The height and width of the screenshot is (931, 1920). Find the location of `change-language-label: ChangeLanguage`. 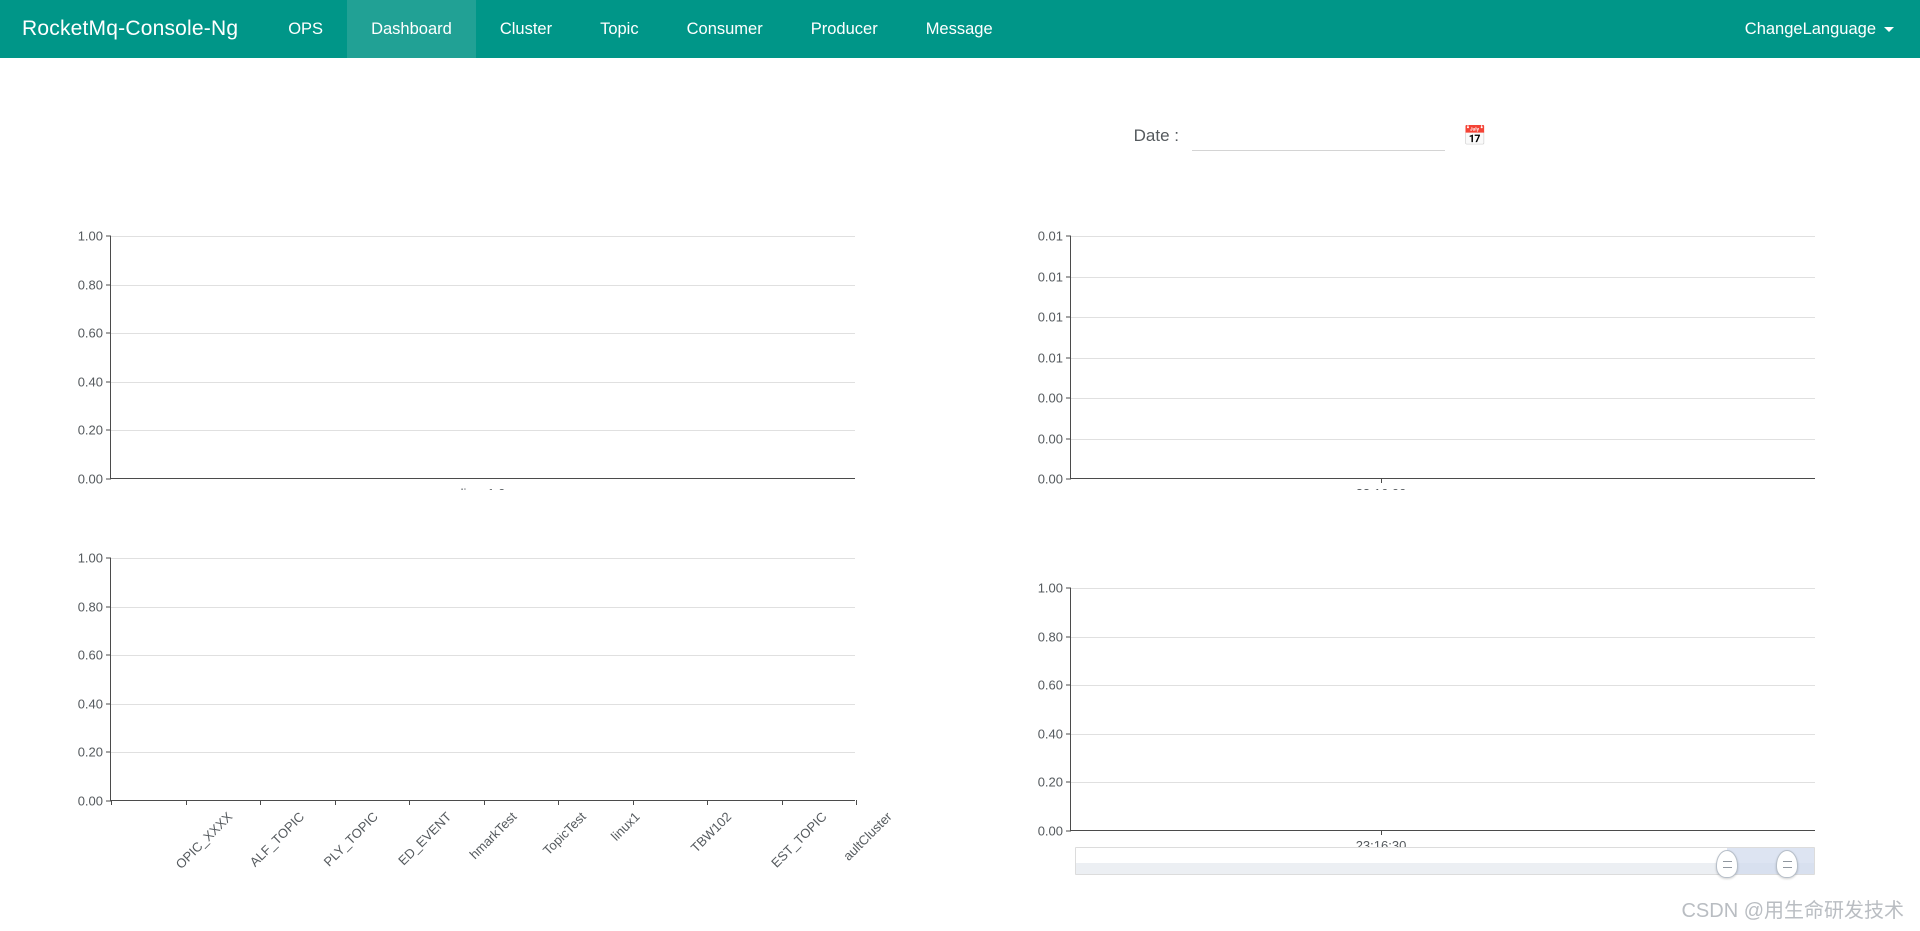

change-language-label: ChangeLanguage is located at coordinates (1810, 28).